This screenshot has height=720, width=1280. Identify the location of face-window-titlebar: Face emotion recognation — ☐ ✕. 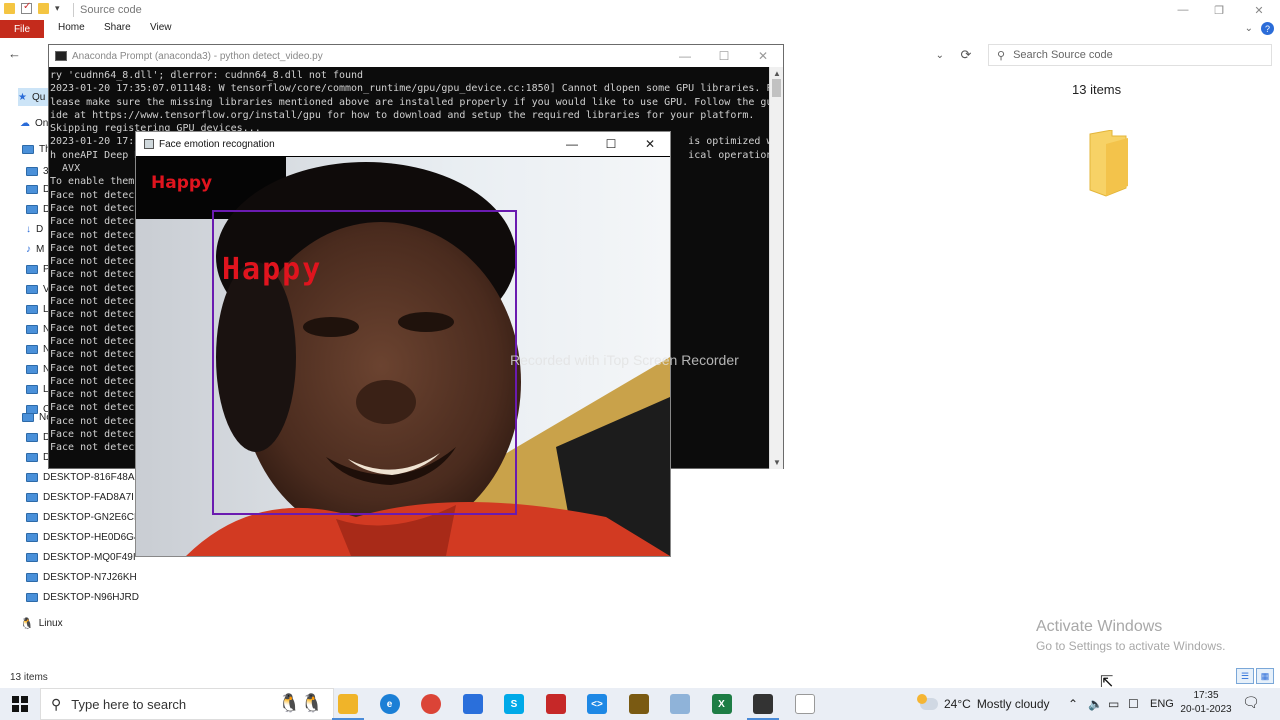
(403, 144).